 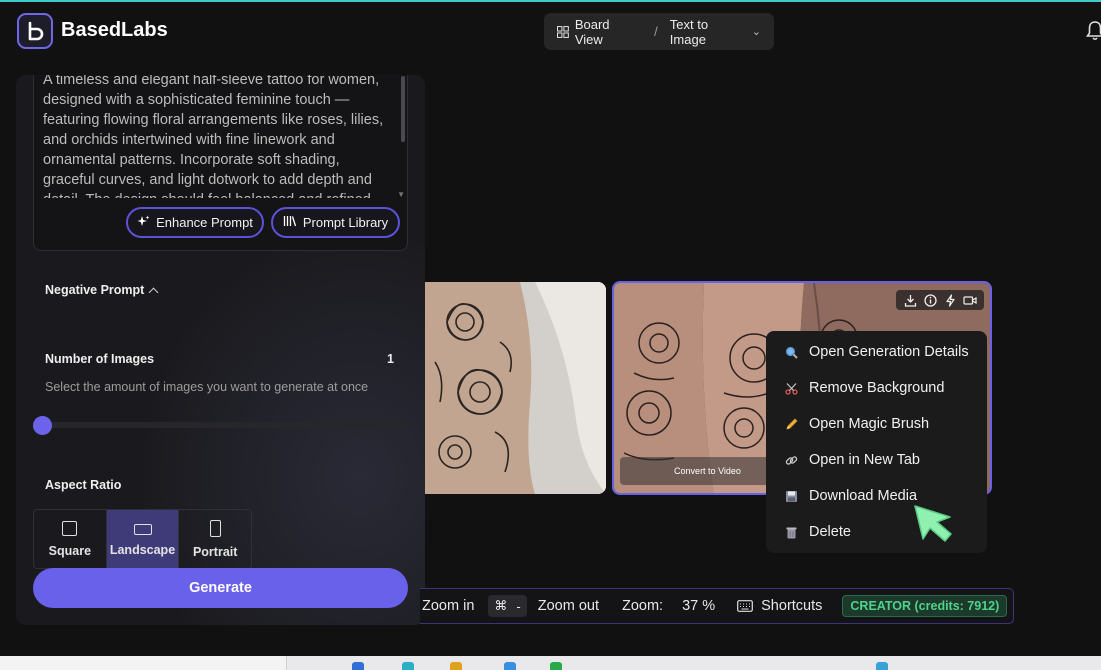 What do you see at coordinates (215, 551) in the screenshot?
I see `aspect-ratio-option-label: Portrait` at bounding box center [215, 551].